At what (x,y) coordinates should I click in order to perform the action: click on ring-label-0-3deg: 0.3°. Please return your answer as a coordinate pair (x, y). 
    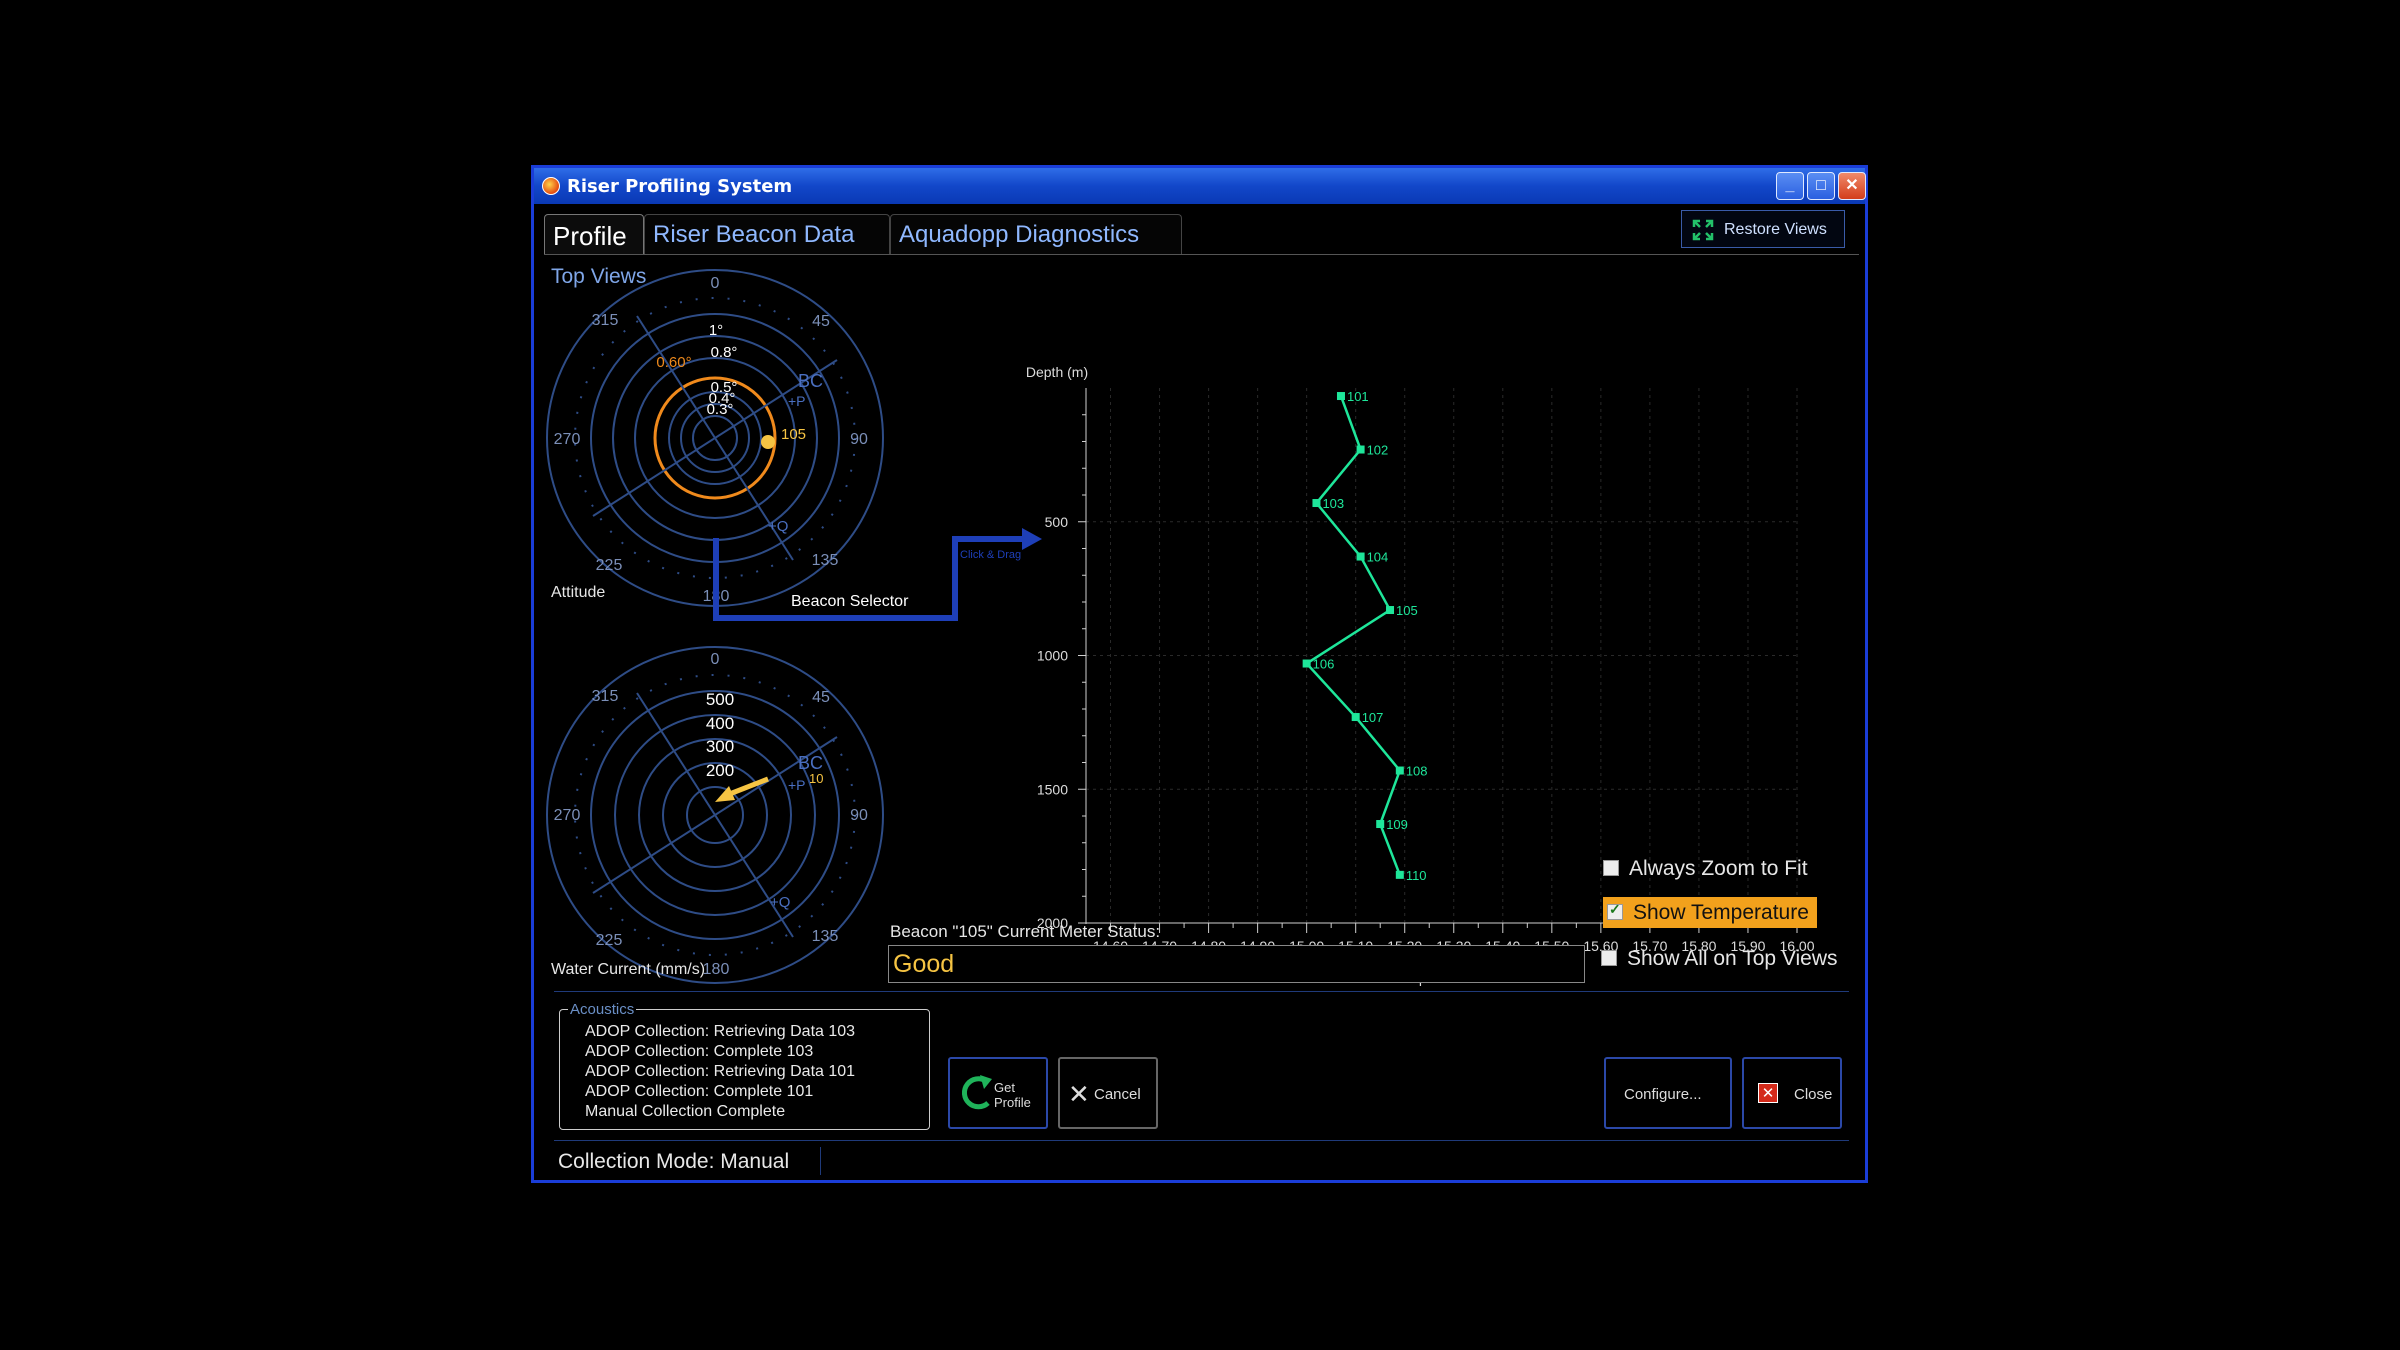
    Looking at the image, I should click on (720, 409).